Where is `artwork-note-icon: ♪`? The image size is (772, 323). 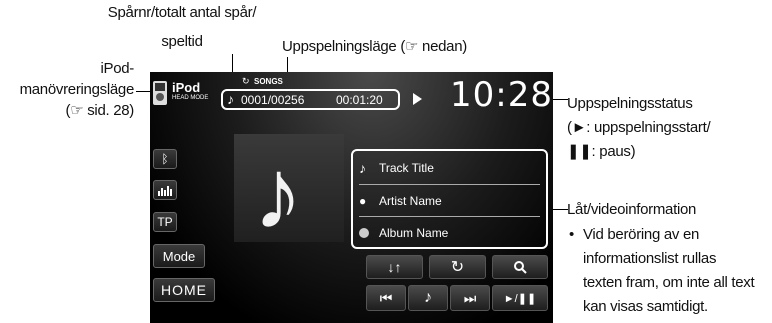
artwork-note-icon: ♪ is located at coordinates (278, 194).